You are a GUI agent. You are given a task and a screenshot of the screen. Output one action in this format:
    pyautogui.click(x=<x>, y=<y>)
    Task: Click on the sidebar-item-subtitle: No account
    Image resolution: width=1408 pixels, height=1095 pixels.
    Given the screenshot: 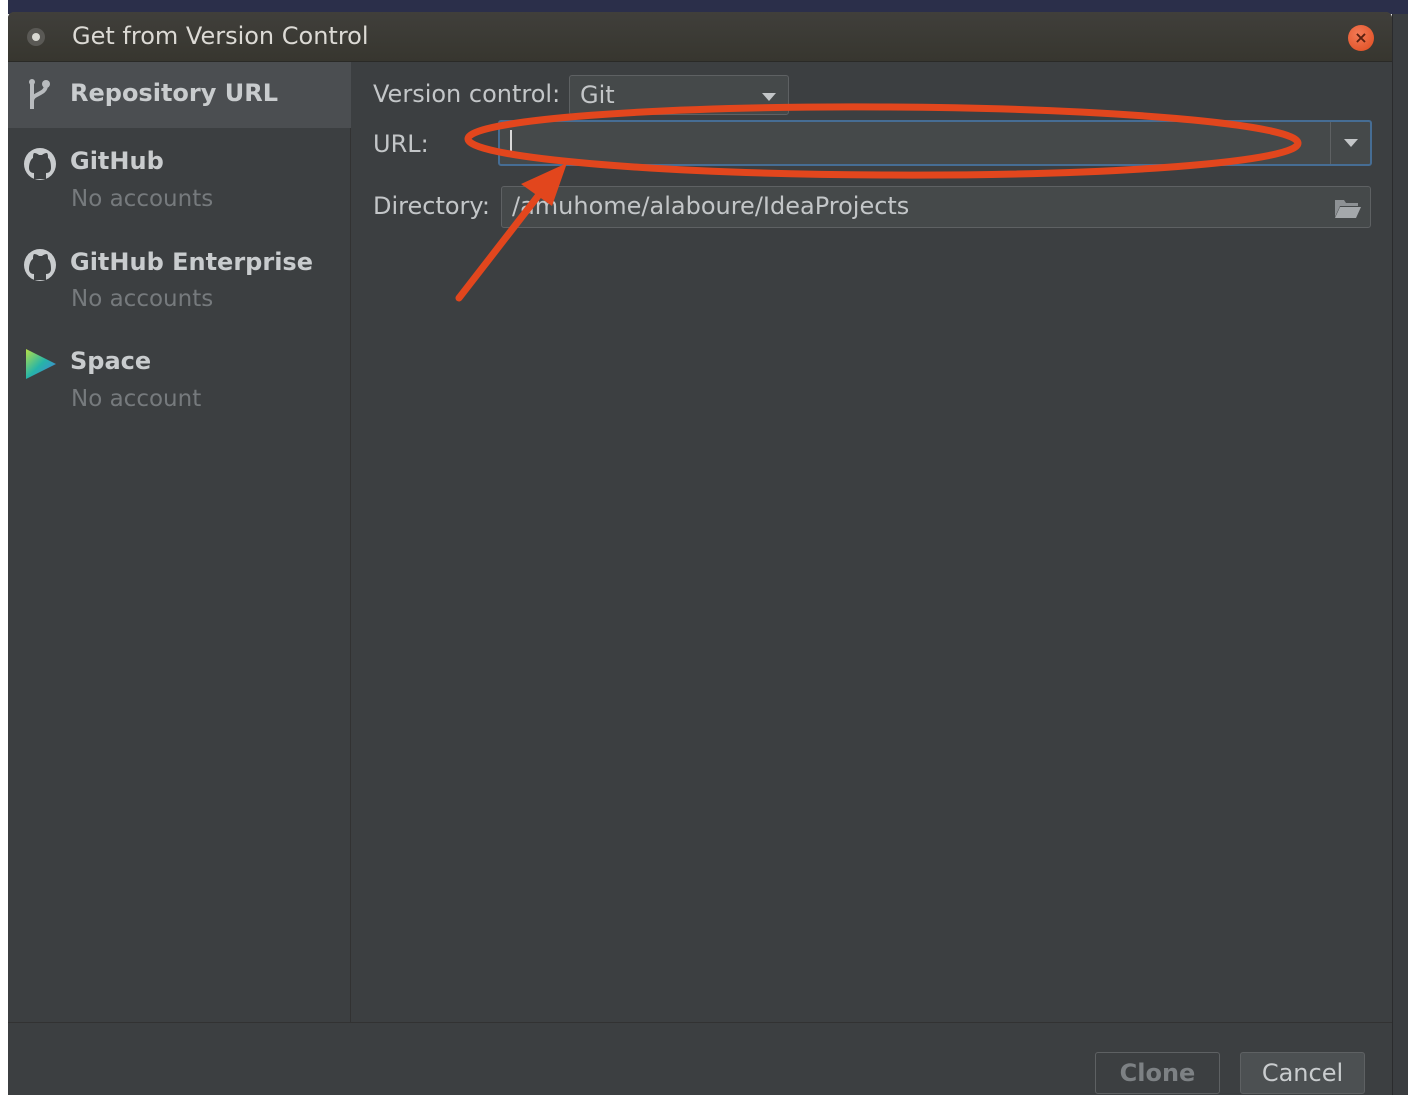 What is the action you would take?
    pyautogui.click(x=136, y=399)
    